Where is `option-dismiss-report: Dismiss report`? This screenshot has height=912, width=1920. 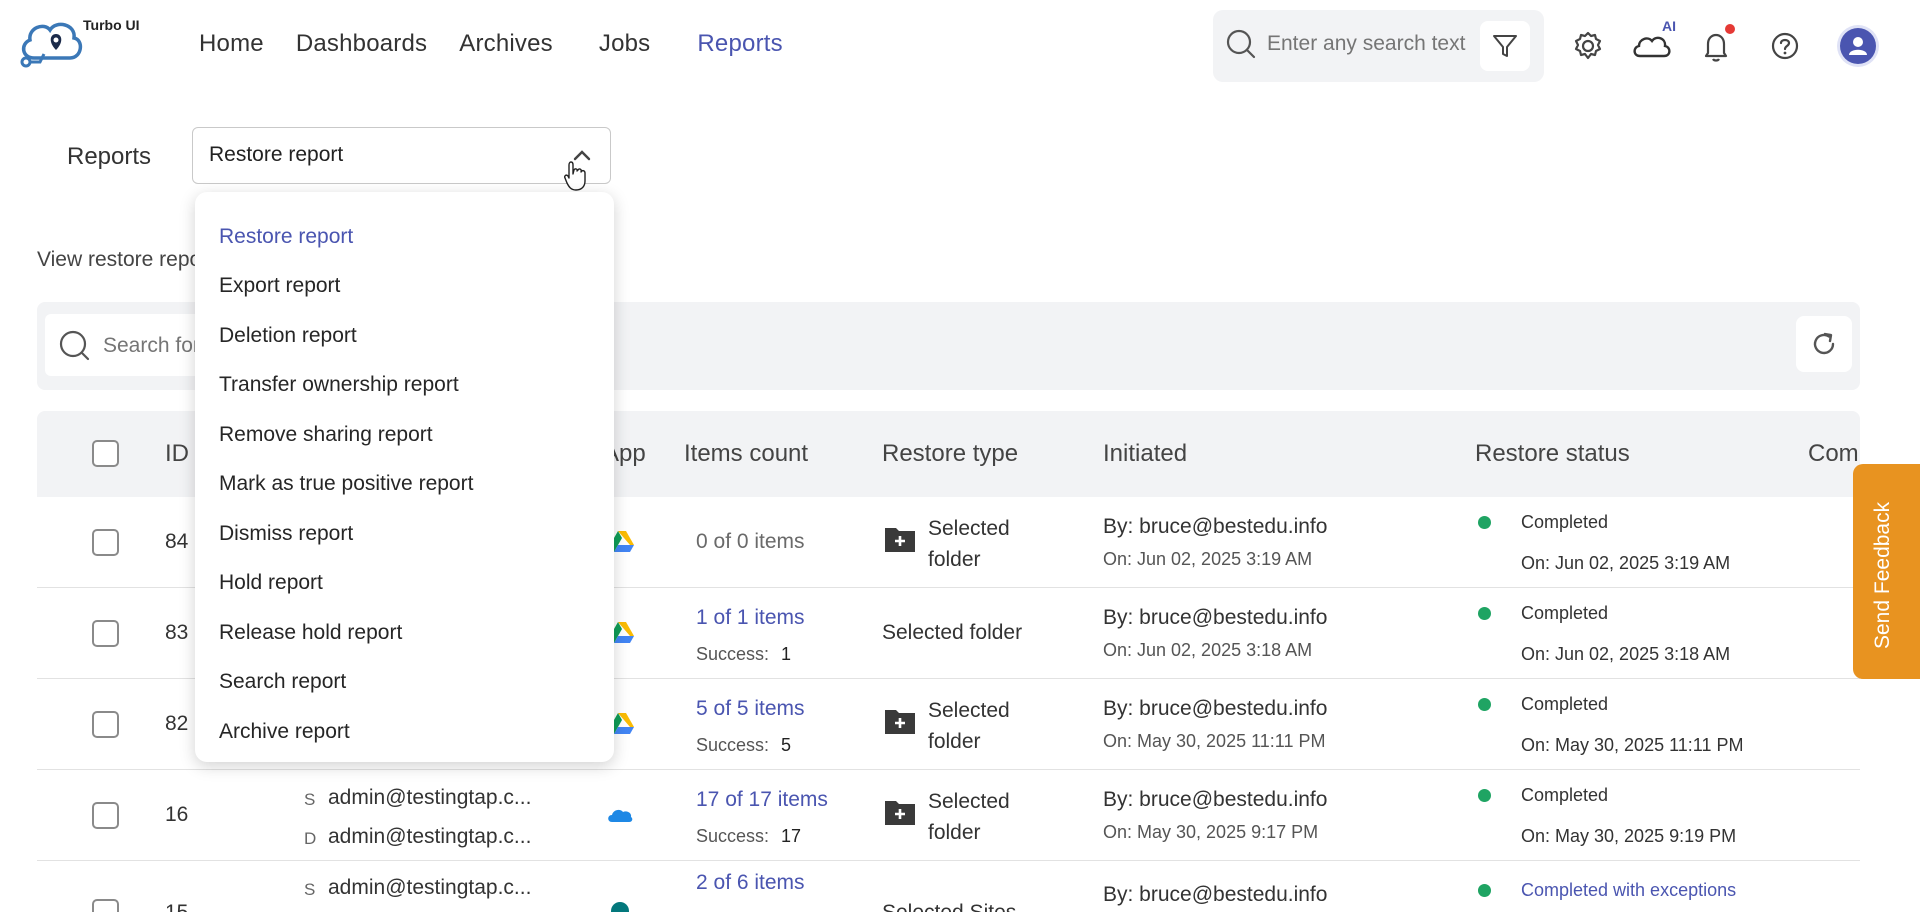
option-dismiss-report: Dismiss report is located at coordinates (404, 534).